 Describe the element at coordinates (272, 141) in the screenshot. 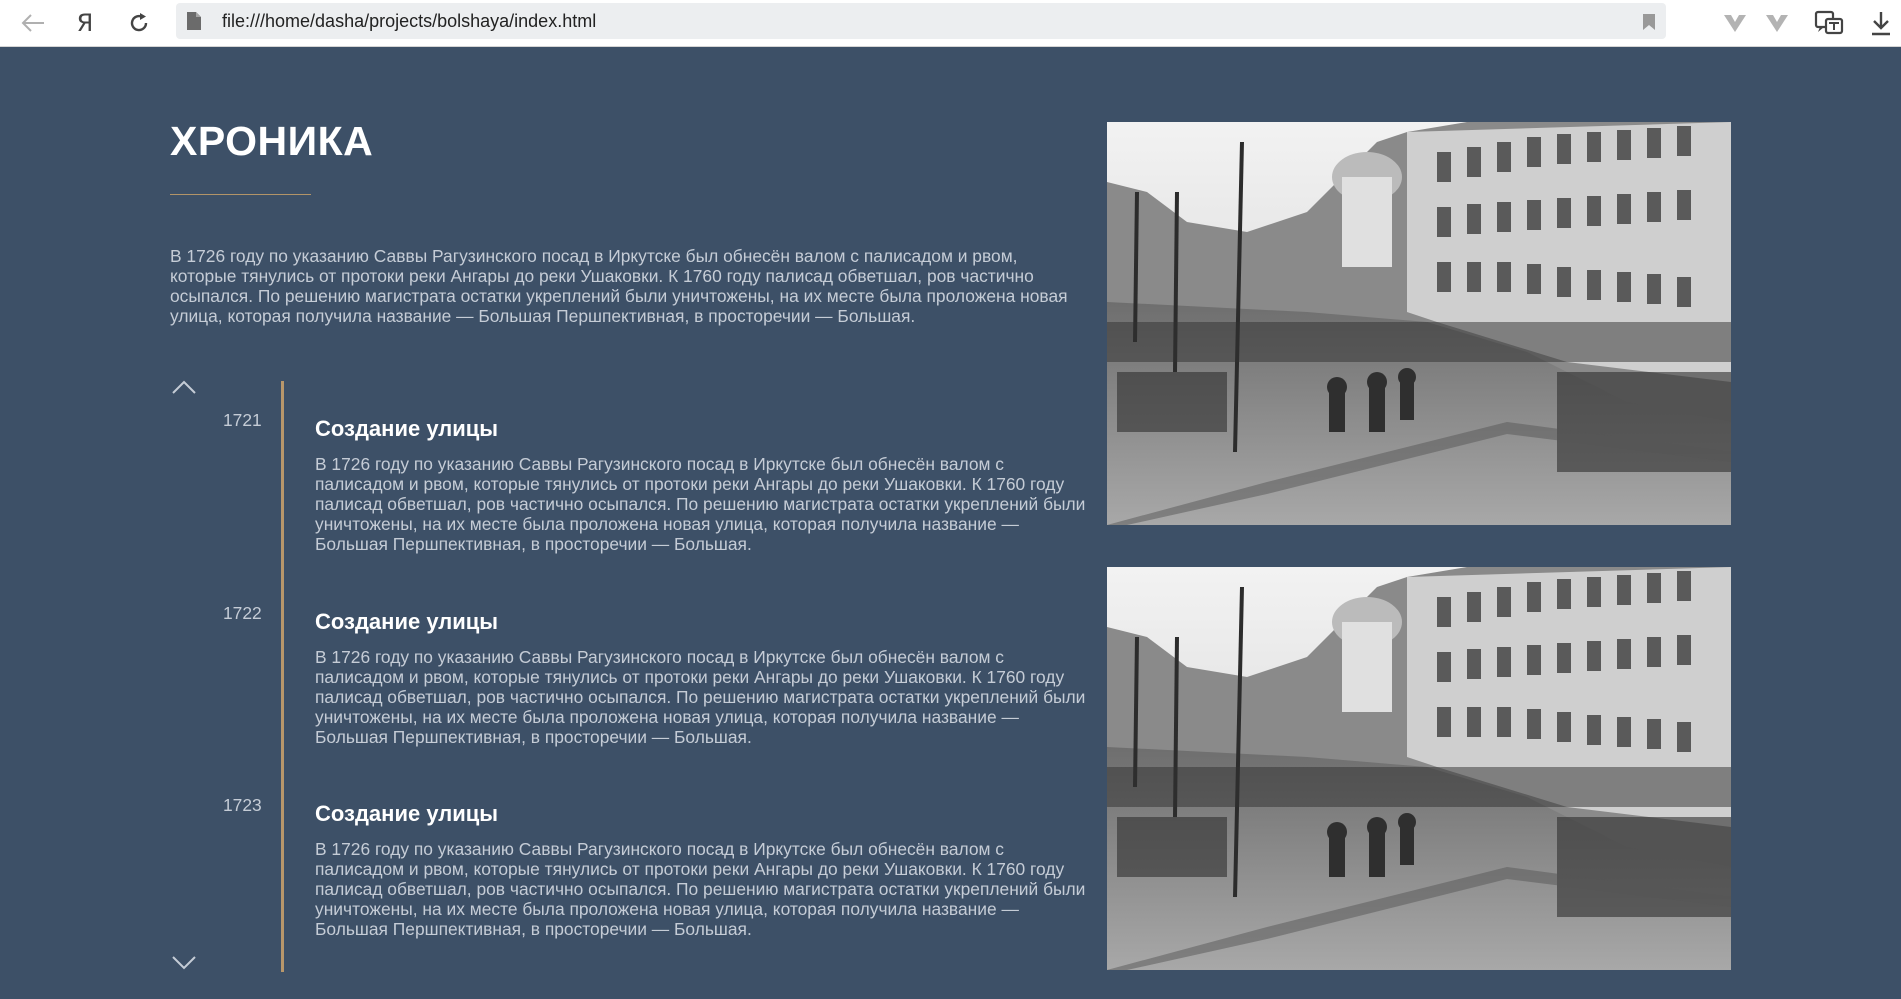

I see `page-title: ХРОНИКА` at that location.